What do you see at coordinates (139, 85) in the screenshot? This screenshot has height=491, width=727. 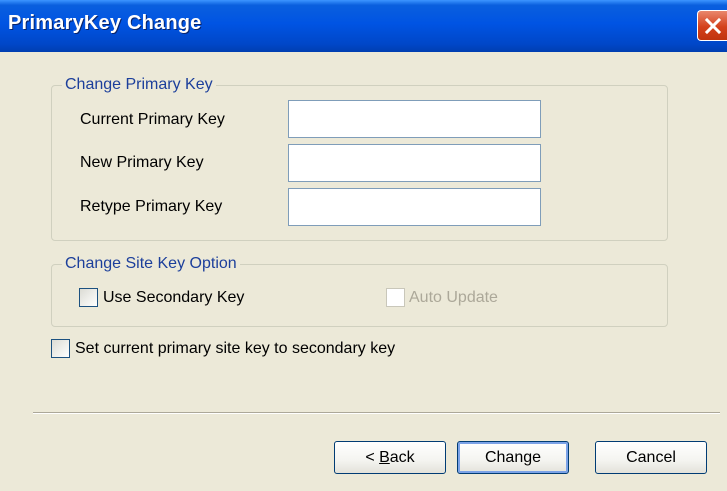 I see `change-primary-key-legend: Change Primary Key` at bounding box center [139, 85].